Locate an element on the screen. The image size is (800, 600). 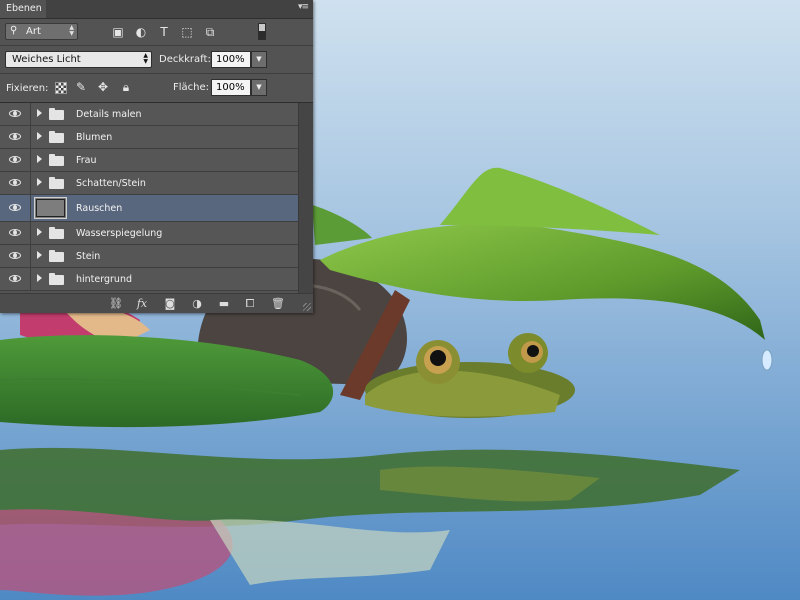
lock-all-icon: 🔒︎ is located at coordinates (126, 87).